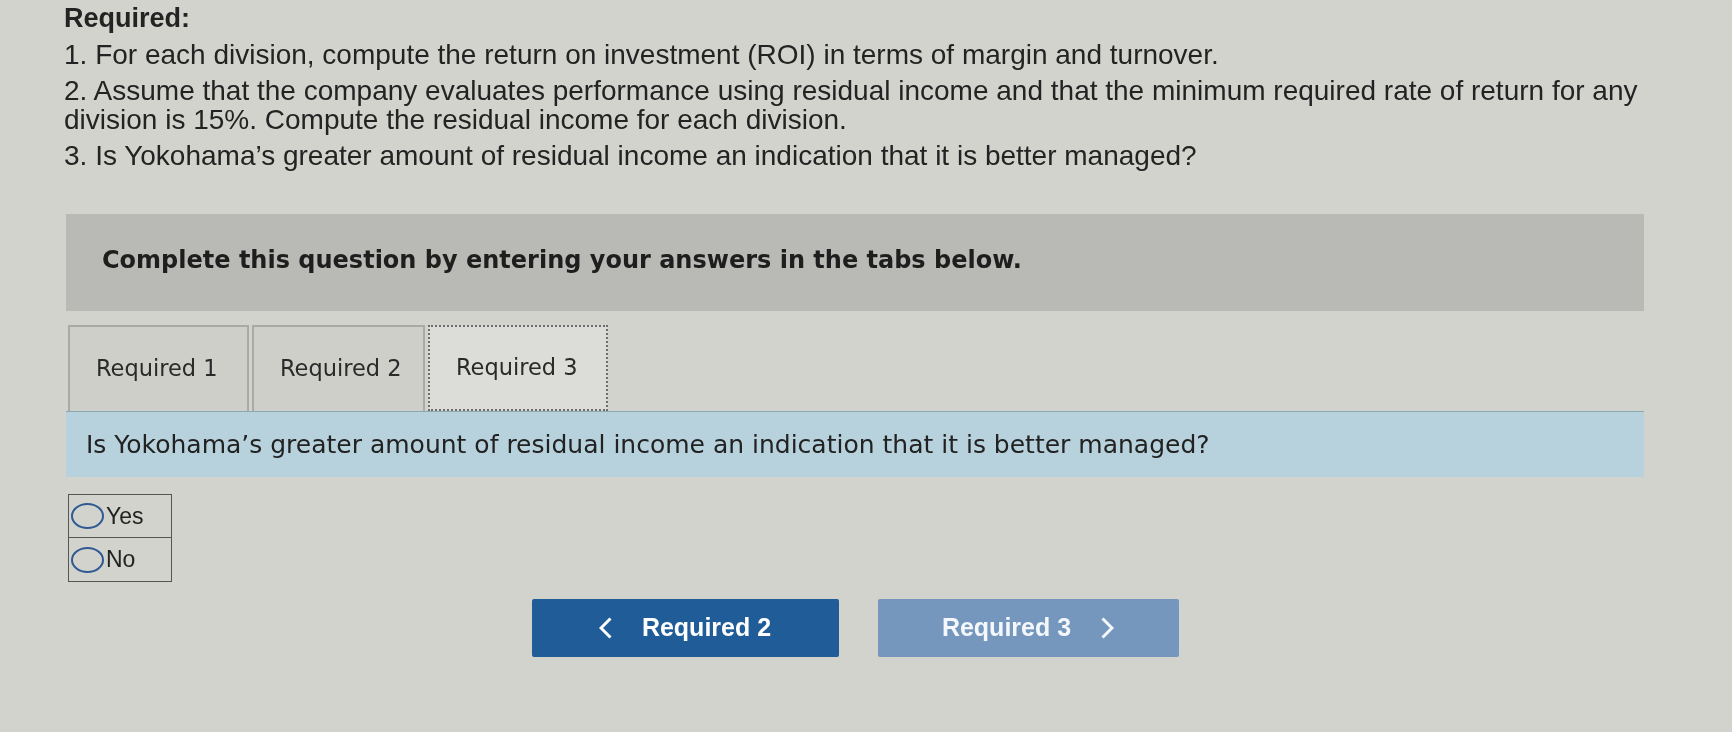 The height and width of the screenshot is (732, 1732). Describe the element at coordinates (562, 260) in the screenshot. I see `instructions-text: Complete this question by entering your answers in the tabs below.` at that location.